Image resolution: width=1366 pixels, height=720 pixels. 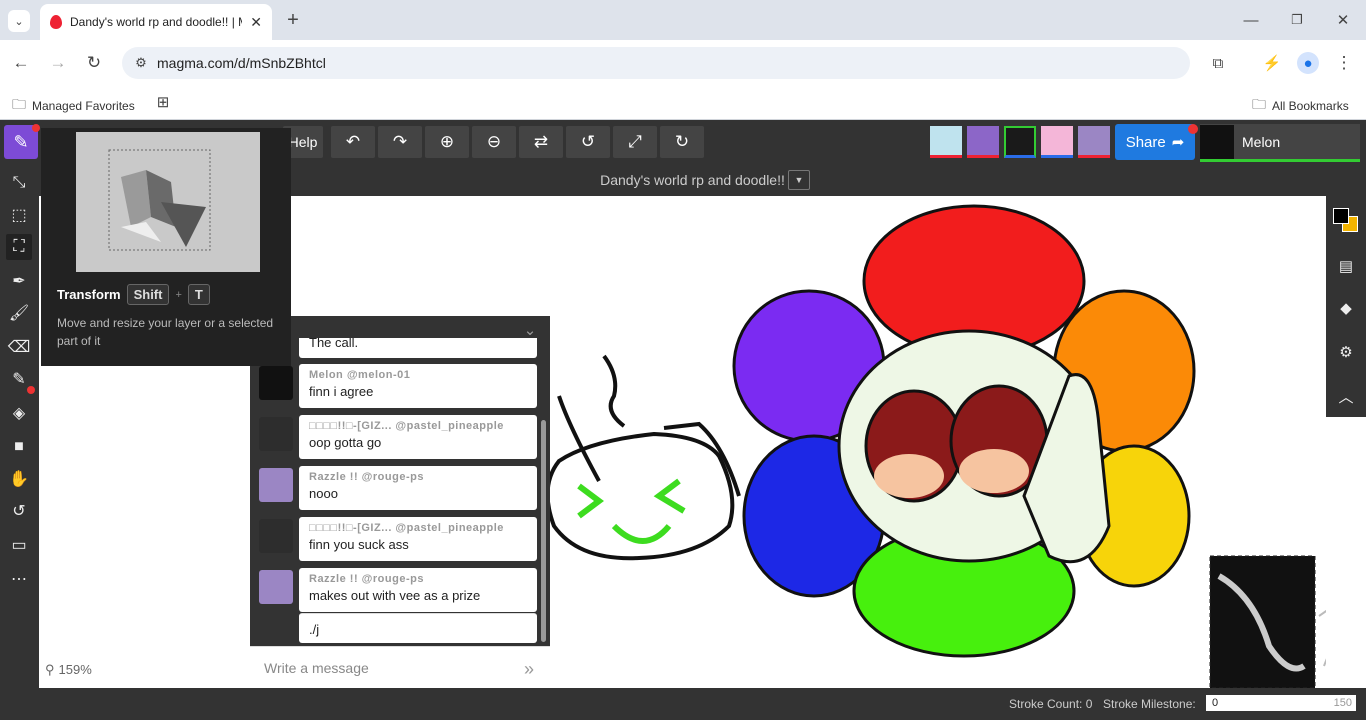 I want to click on flip-button: ⇄, so click(x=541, y=142).